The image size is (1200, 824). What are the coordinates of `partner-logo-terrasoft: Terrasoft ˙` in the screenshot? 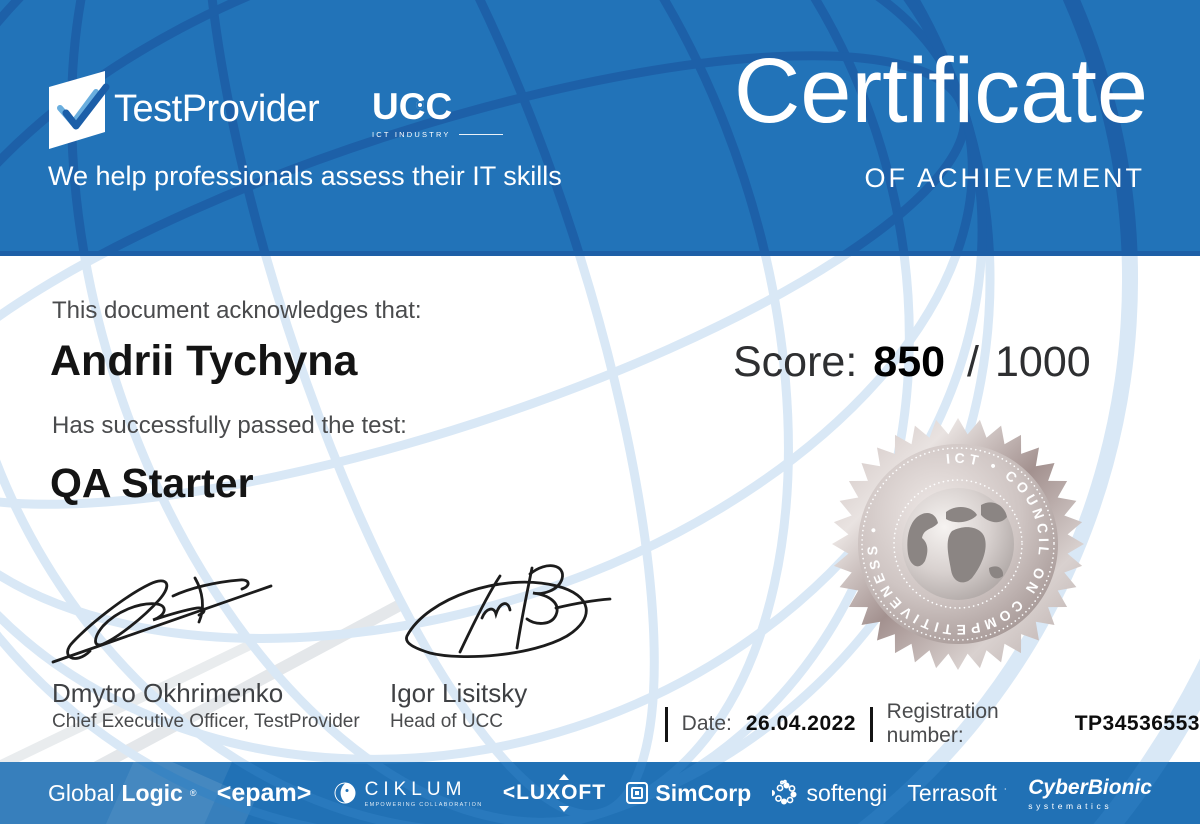 It's located at (957, 793).